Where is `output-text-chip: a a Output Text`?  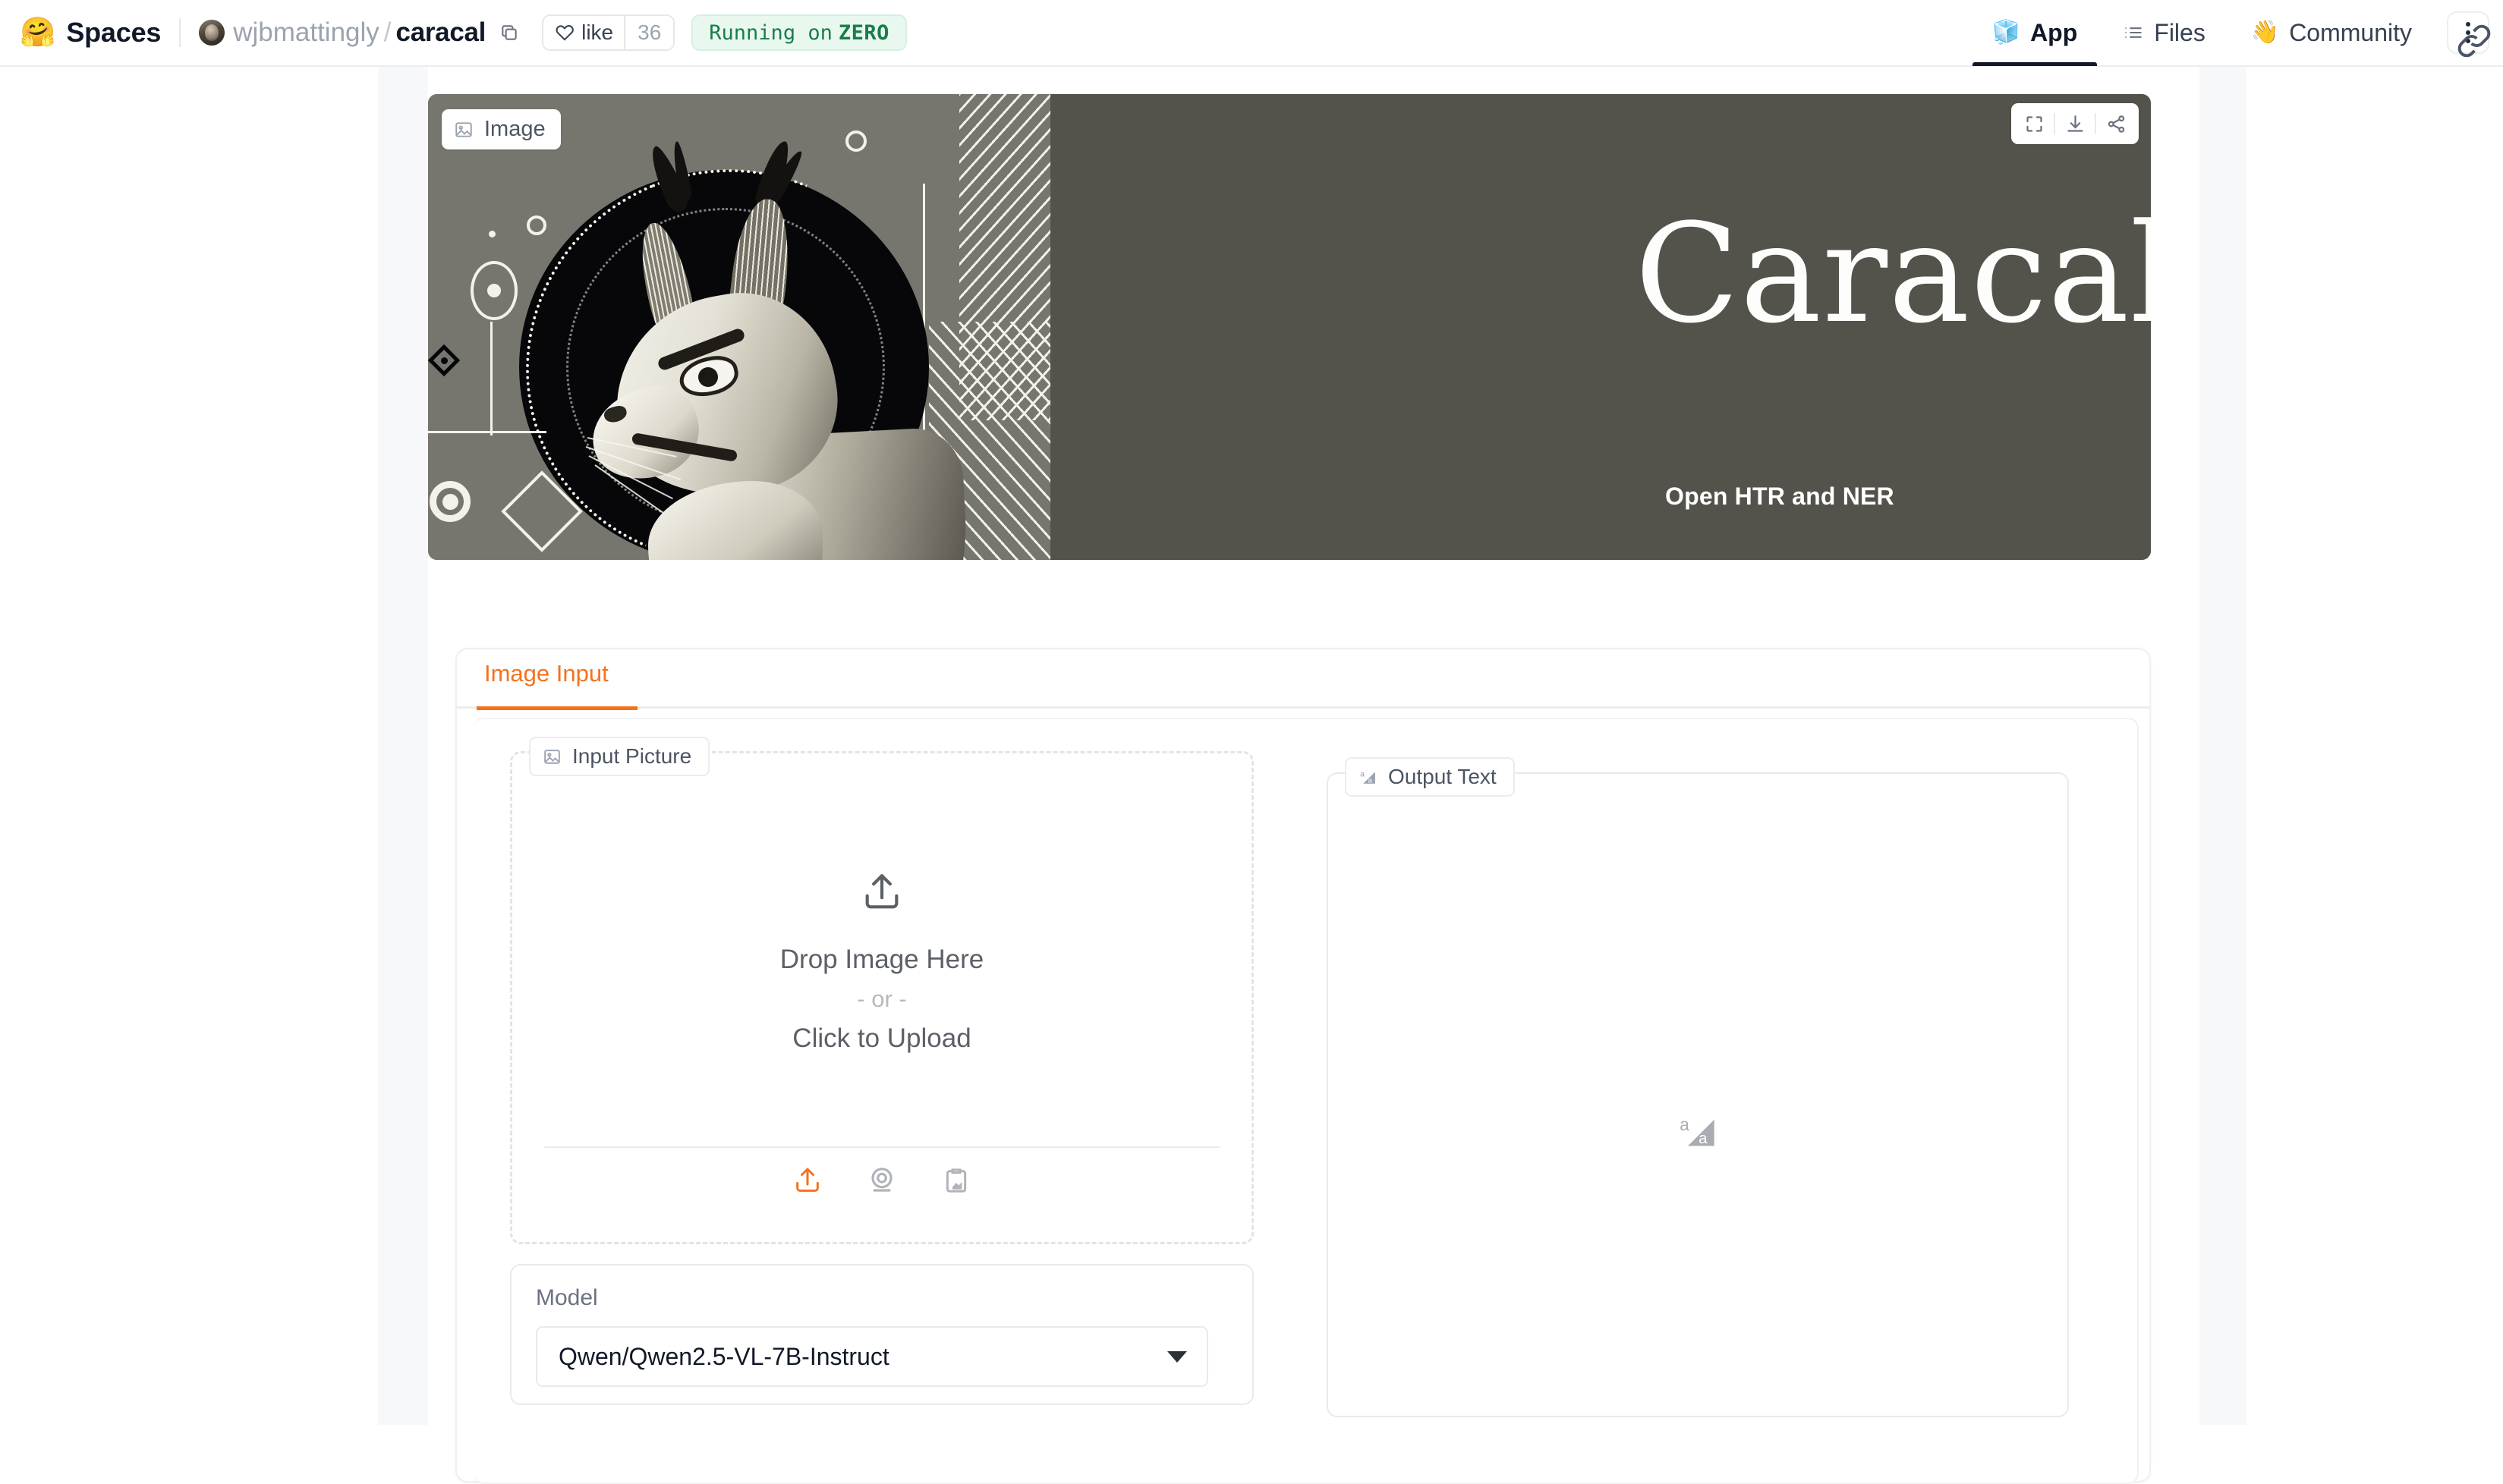
output-text-chip: a a Output Text is located at coordinates (1430, 777).